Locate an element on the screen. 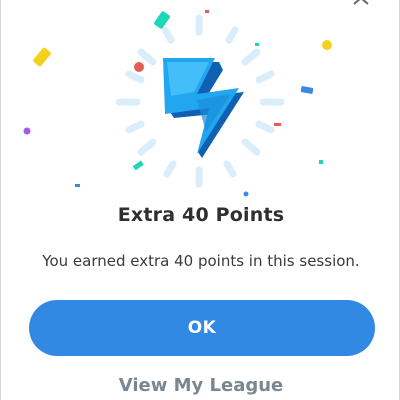 Image resolution: width=400 pixels, height=400 pixels. view-league-link: View My League is located at coordinates (200, 385).